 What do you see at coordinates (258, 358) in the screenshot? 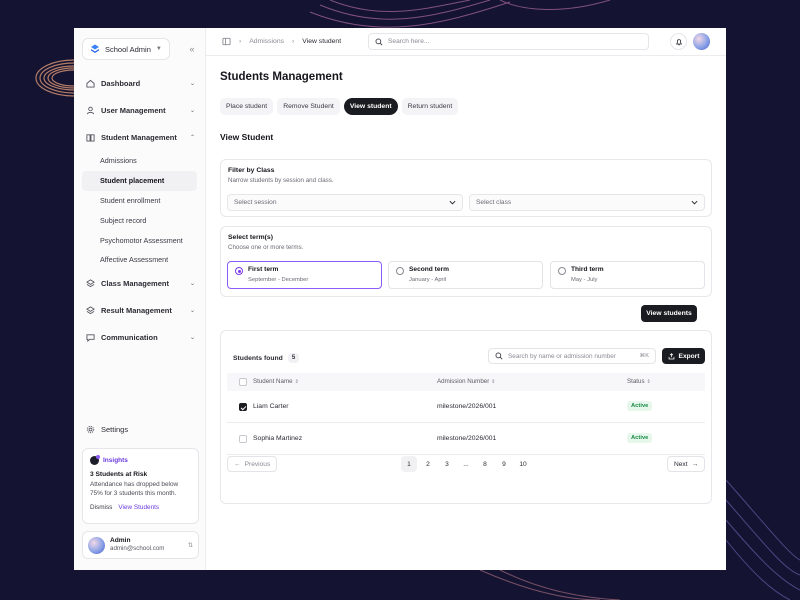
I see `students-found-label: Students found` at bounding box center [258, 358].